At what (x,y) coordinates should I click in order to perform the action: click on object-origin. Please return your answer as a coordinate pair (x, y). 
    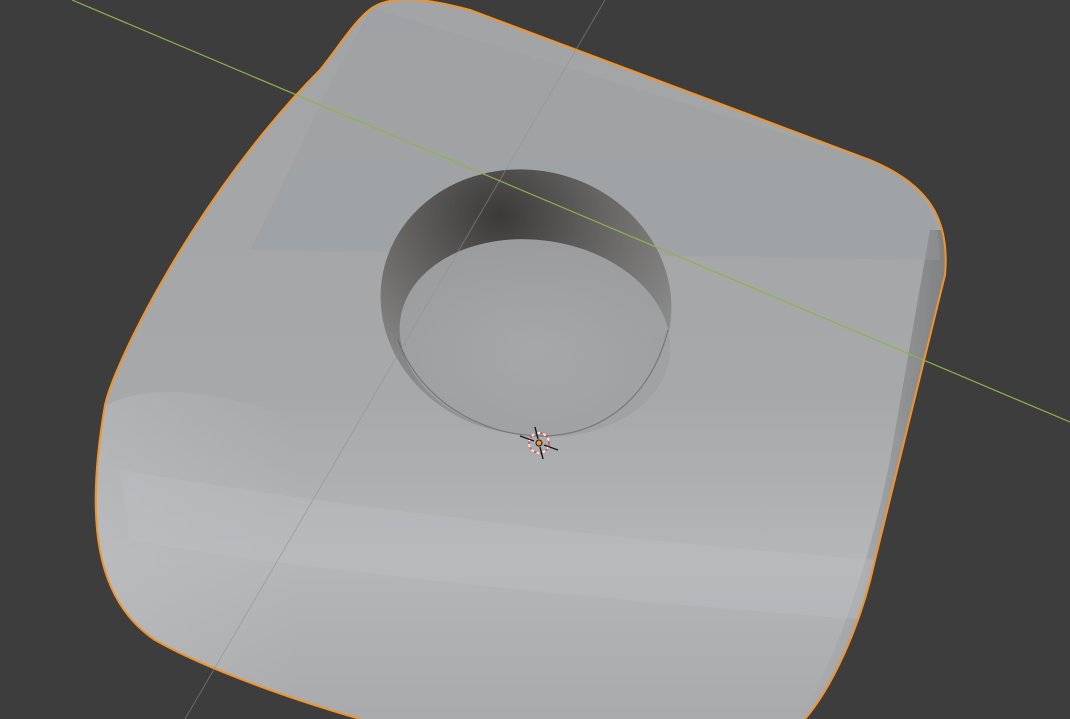
    Looking at the image, I should click on (539, 443).